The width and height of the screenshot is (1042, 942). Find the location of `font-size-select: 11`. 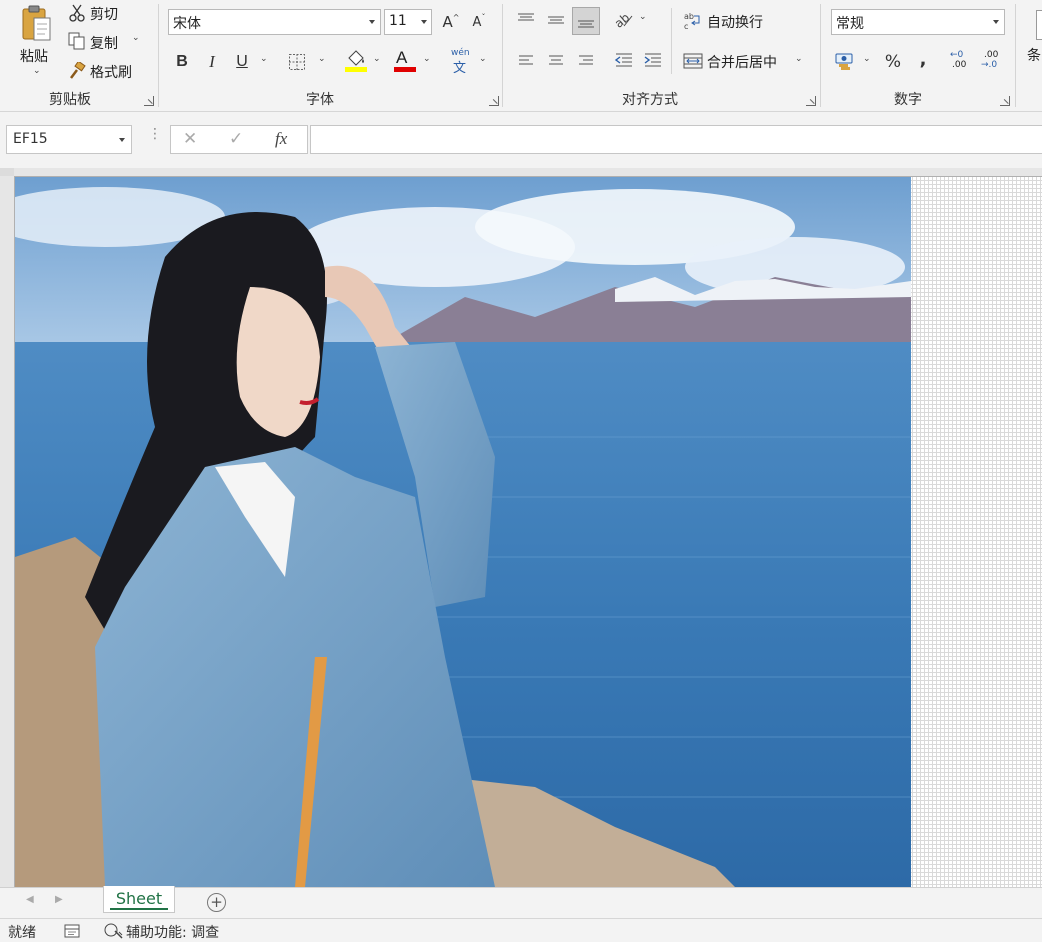

font-size-select: 11 is located at coordinates (408, 22).